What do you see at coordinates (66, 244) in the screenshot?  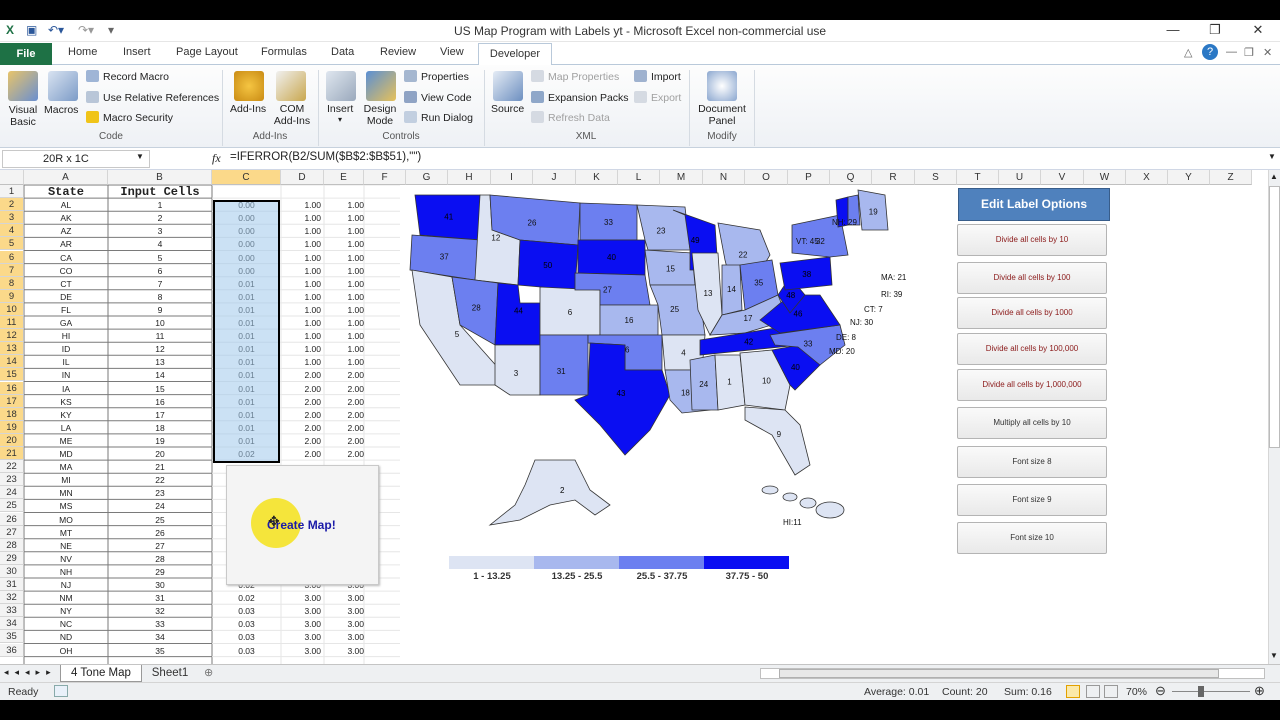 I see `cell-state: AR` at bounding box center [66, 244].